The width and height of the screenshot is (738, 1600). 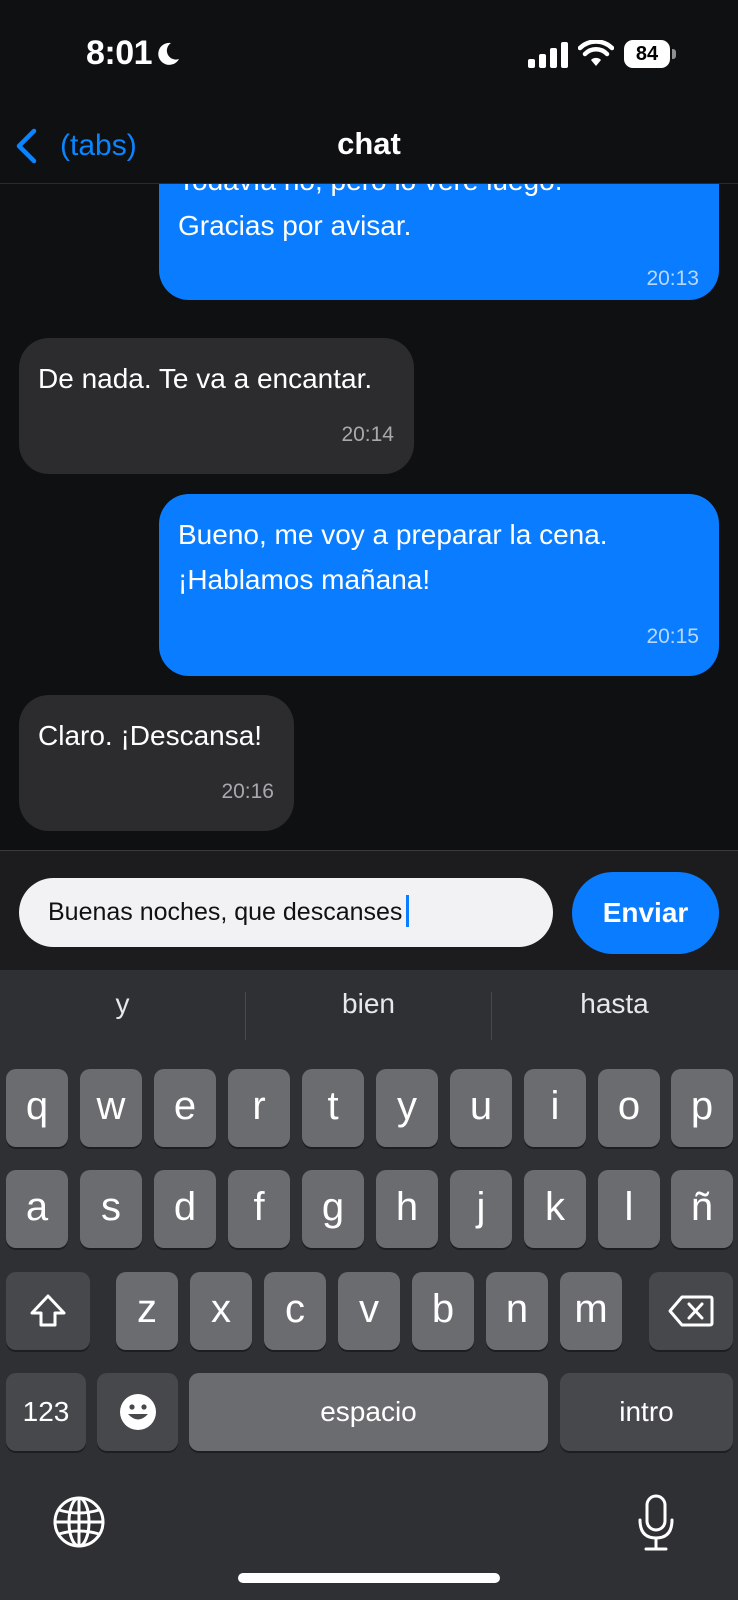 What do you see at coordinates (439, 193) in the screenshot?
I see `message-text: Todavía no, pero lo veré luego.` at bounding box center [439, 193].